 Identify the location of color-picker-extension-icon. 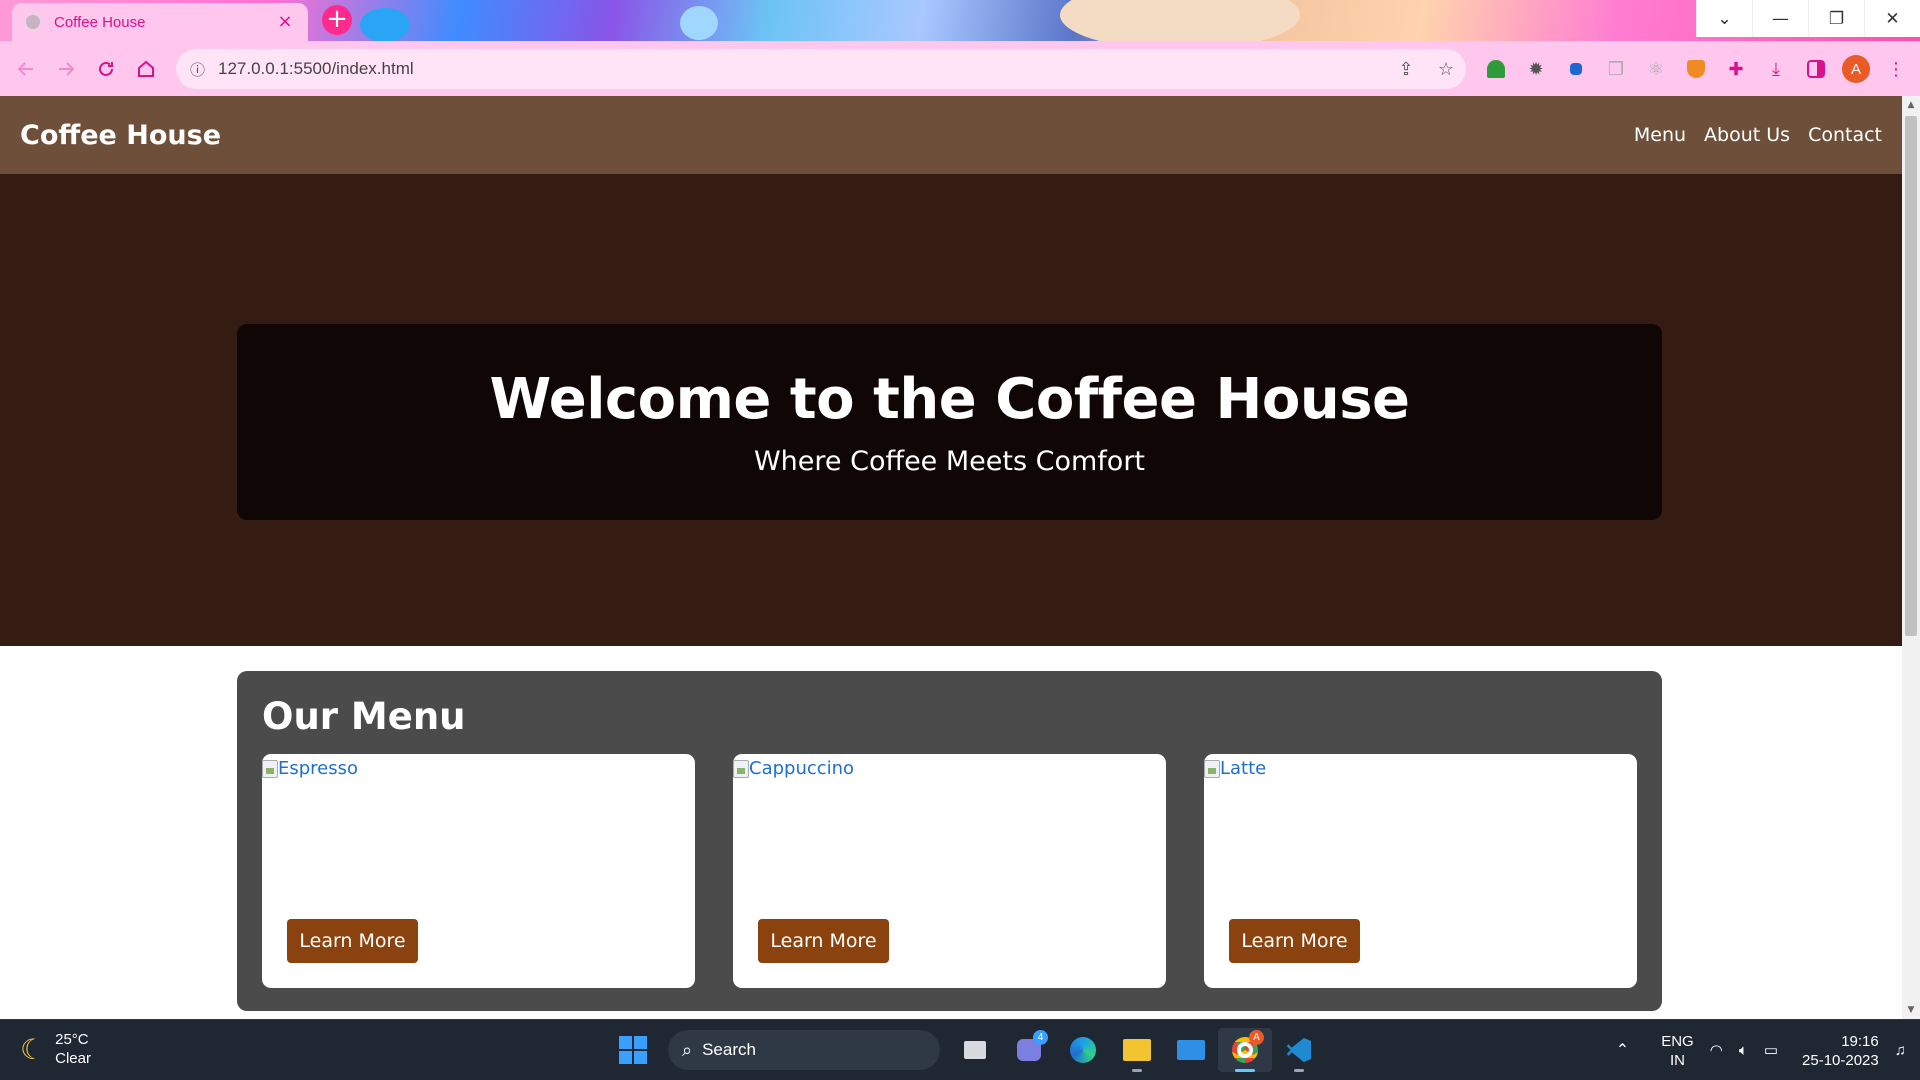
(1576, 69).